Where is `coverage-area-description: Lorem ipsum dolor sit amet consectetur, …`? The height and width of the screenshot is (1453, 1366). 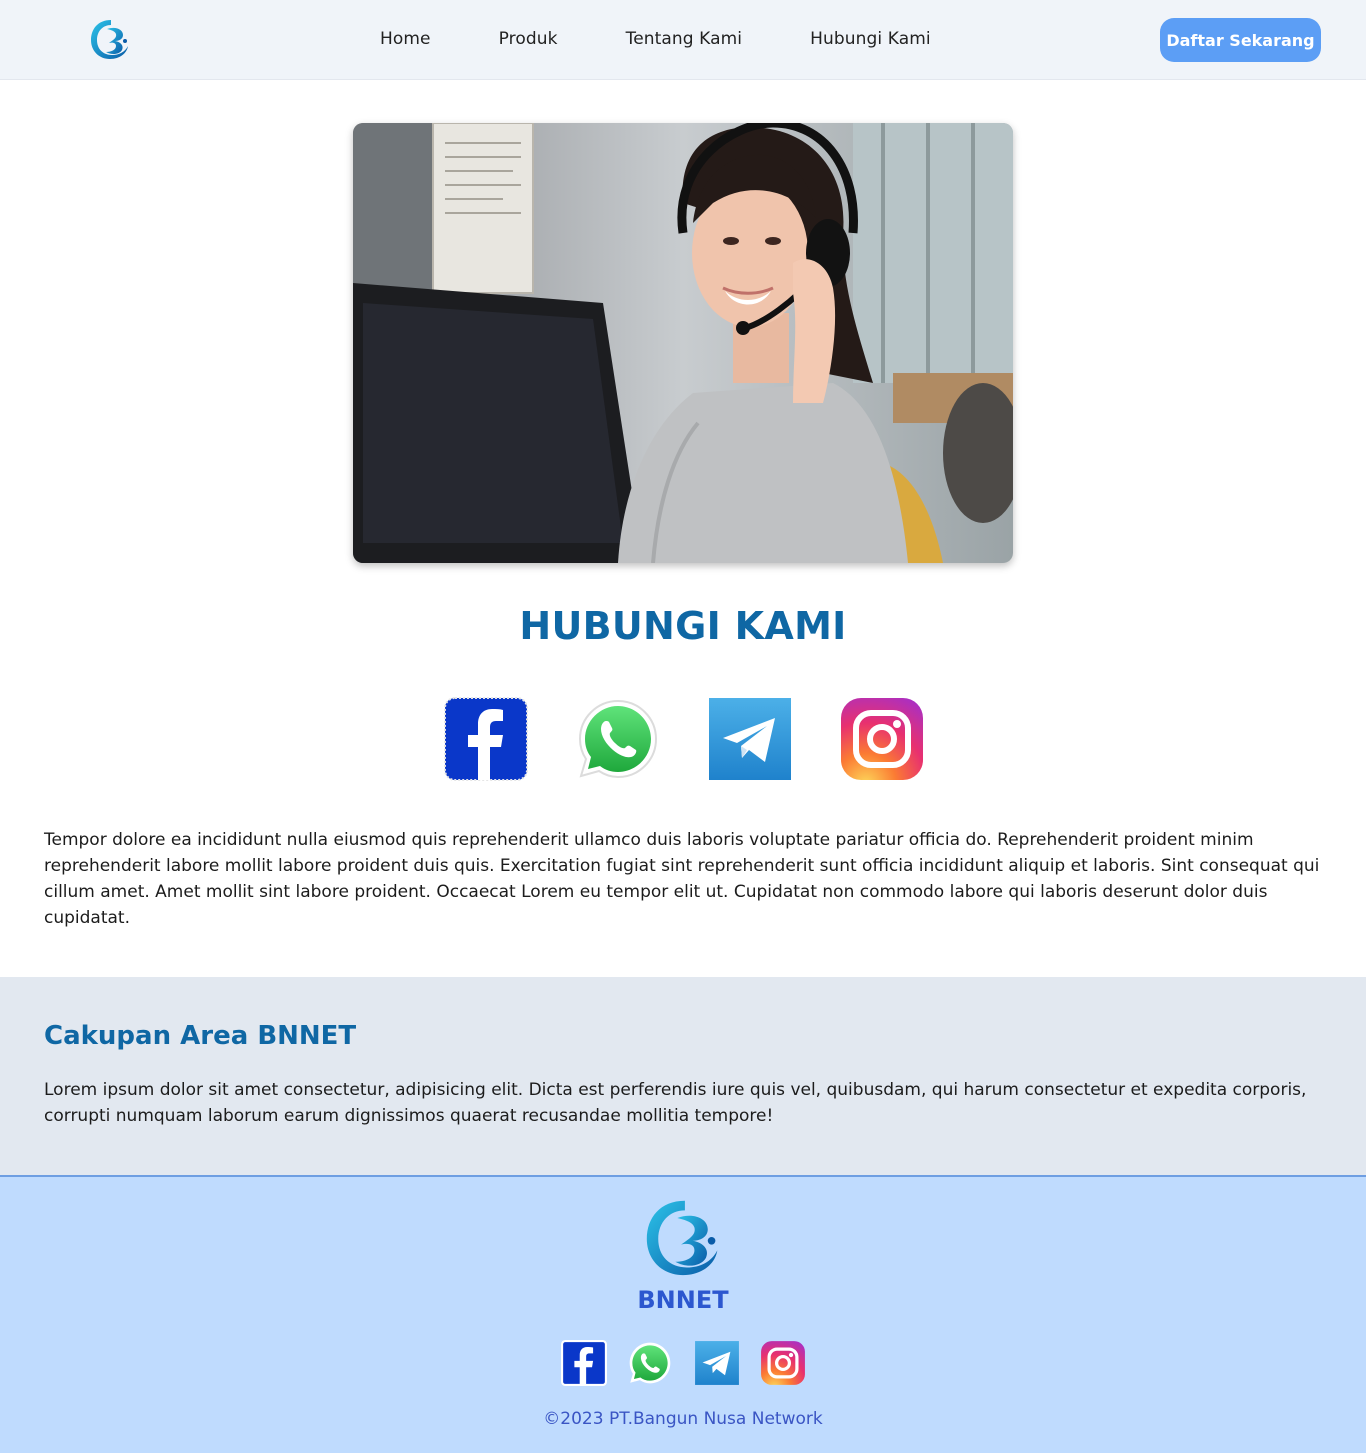
coverage-area-description: Lorem ipsum dolor sit amet consectetur, … is located at coordinates (675, 1103).